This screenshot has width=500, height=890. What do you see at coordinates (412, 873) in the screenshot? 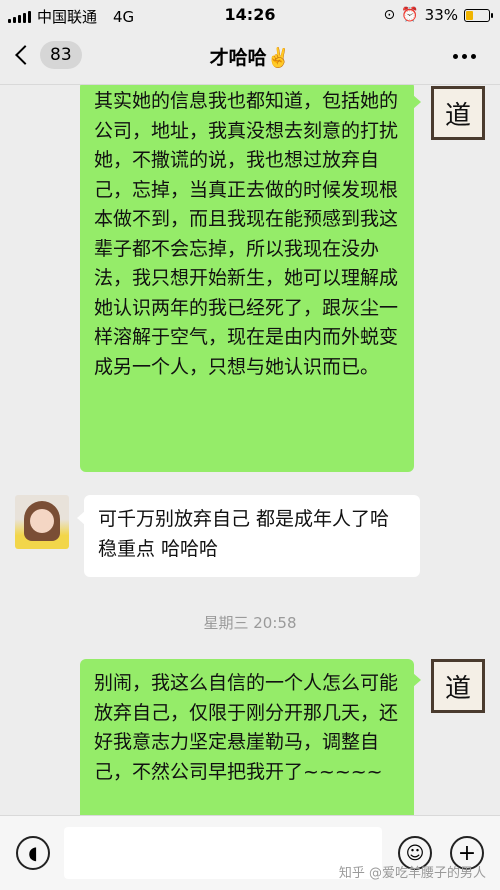
I see `watermark: 知乎 @爱吃羊腰子的男人` at bounding box center [412, 873].